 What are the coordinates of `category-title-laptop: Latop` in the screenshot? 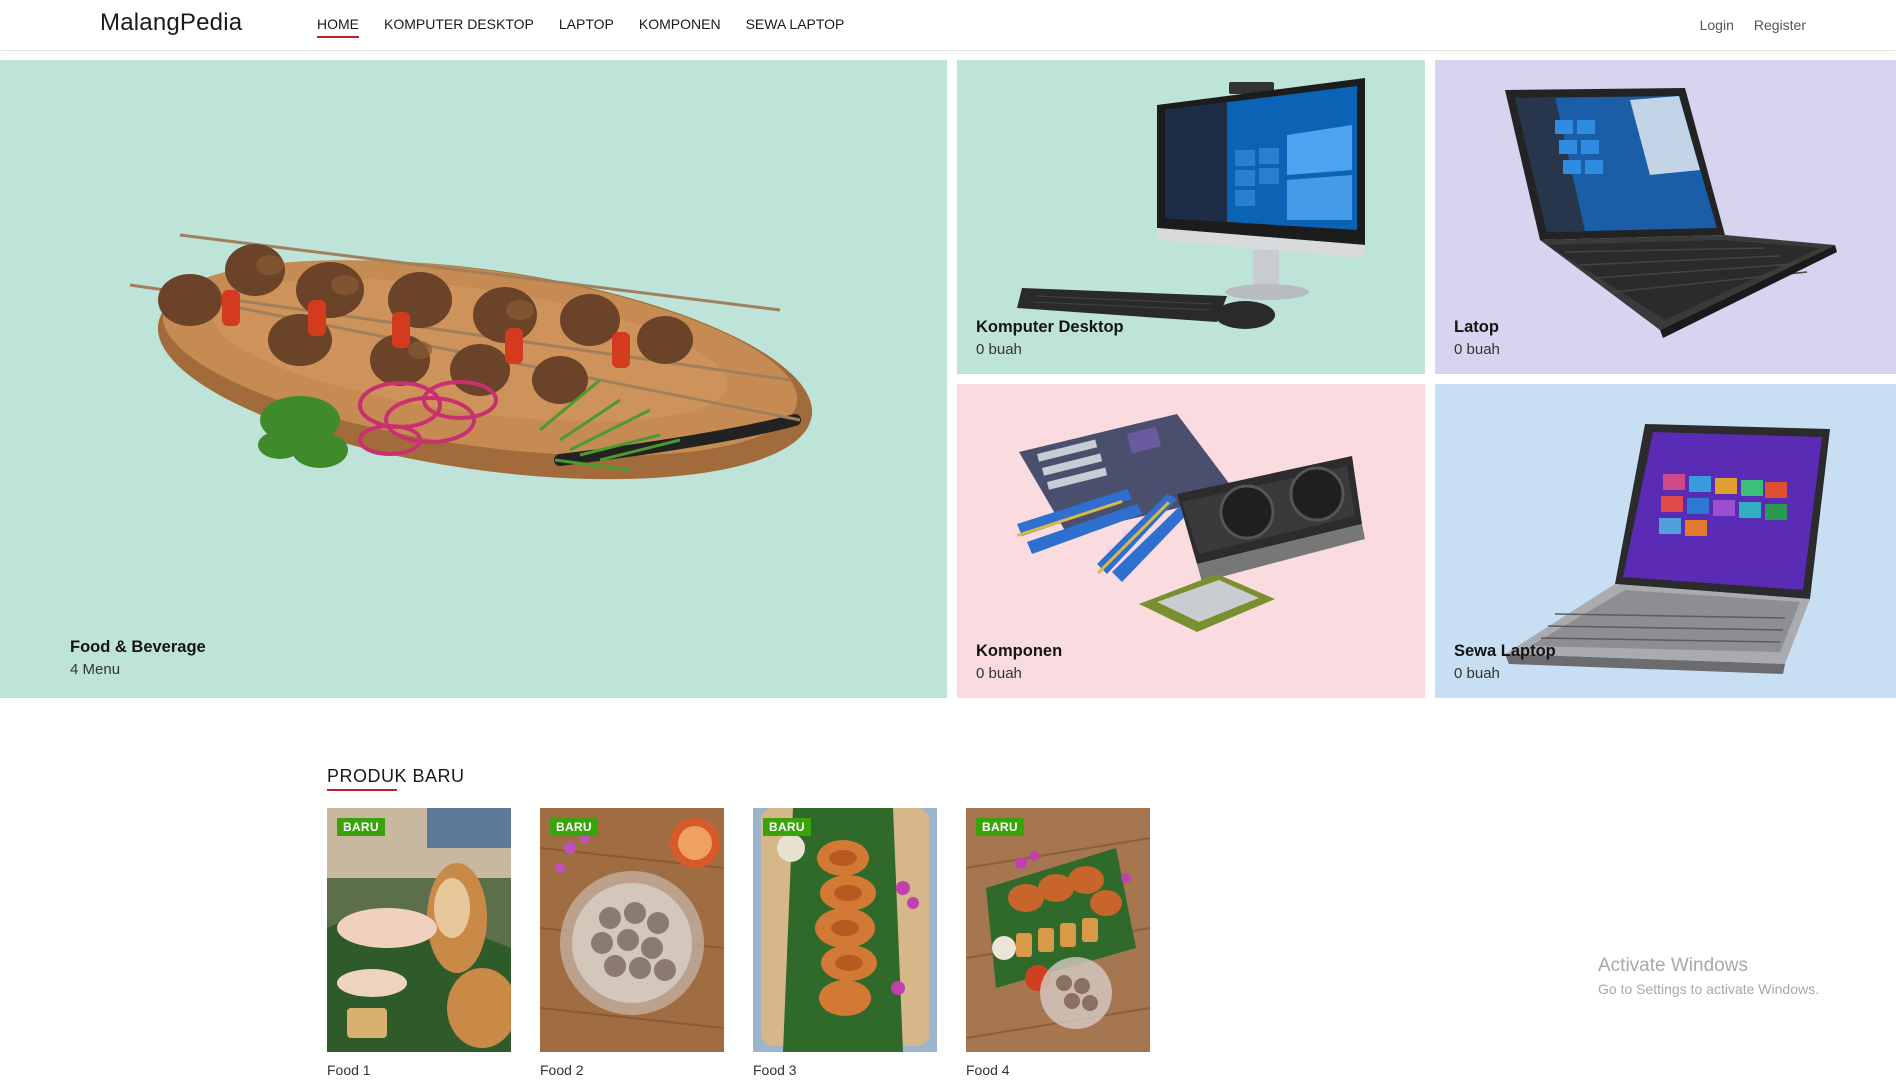 It's located at (1476, 327).